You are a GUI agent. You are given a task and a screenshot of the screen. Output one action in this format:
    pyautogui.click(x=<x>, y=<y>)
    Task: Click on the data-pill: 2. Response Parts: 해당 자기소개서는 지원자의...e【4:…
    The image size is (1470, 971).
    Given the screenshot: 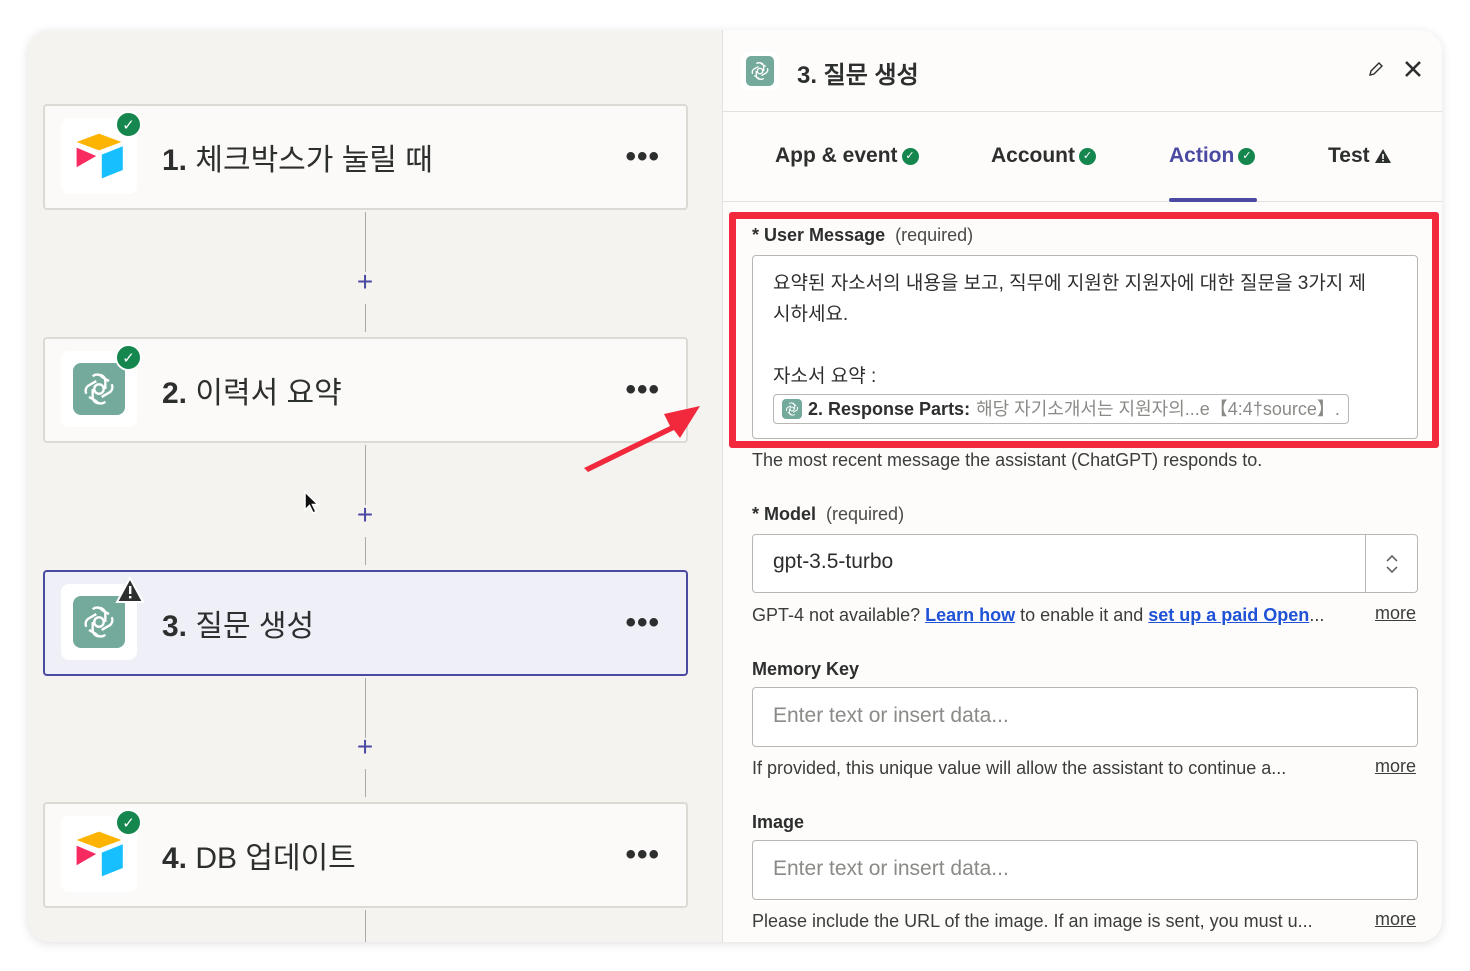 What is the action you would take?
    pyautogui.click(x=1061, y=409)
    